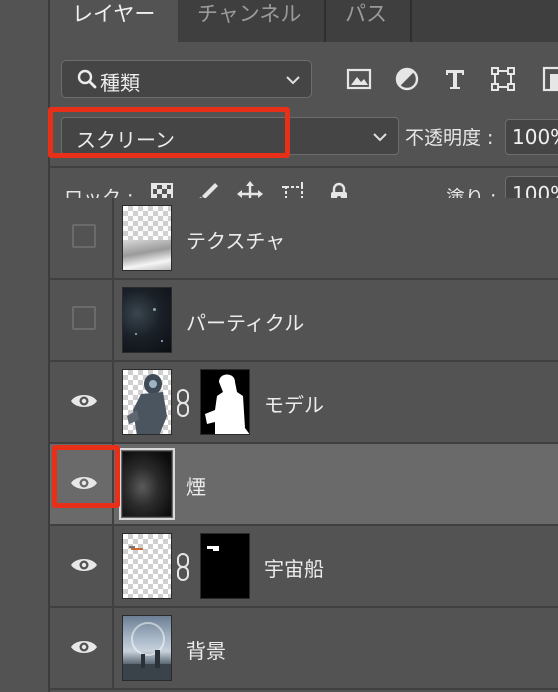 This screenshot has height=692, width=558. I want to click on layer-row-background: 背景, so click(304, 649).